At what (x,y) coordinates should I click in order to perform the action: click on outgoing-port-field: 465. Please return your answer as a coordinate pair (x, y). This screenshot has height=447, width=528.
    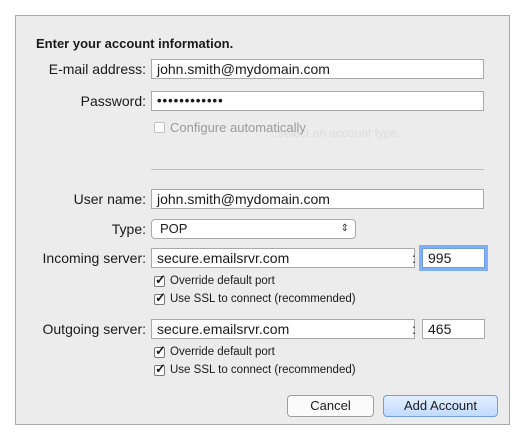
    Looking at the image, I should click on (453, 329).